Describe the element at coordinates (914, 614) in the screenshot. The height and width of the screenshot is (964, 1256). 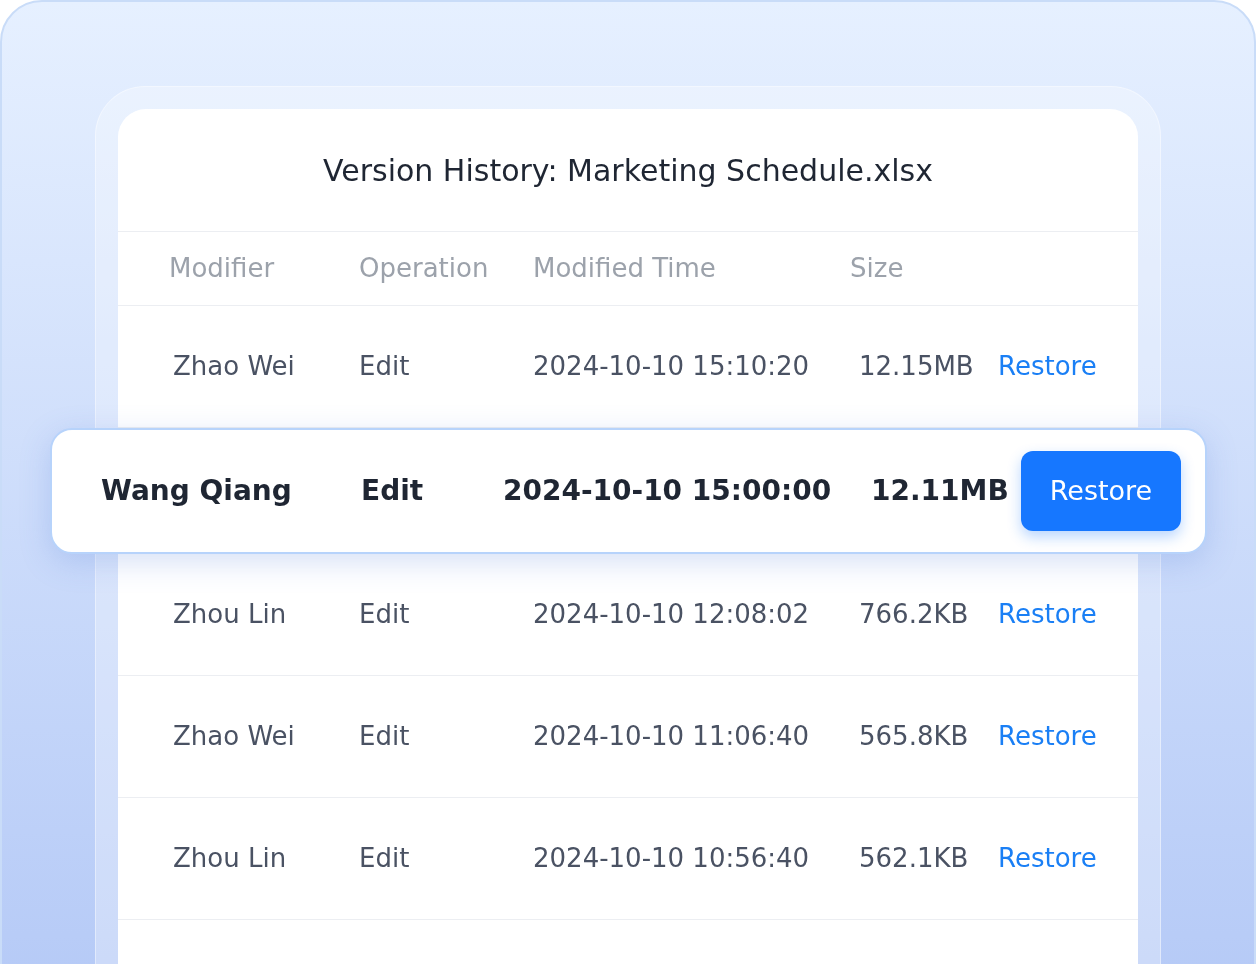
I see `table-cell-text: 766.2KB` at that location.